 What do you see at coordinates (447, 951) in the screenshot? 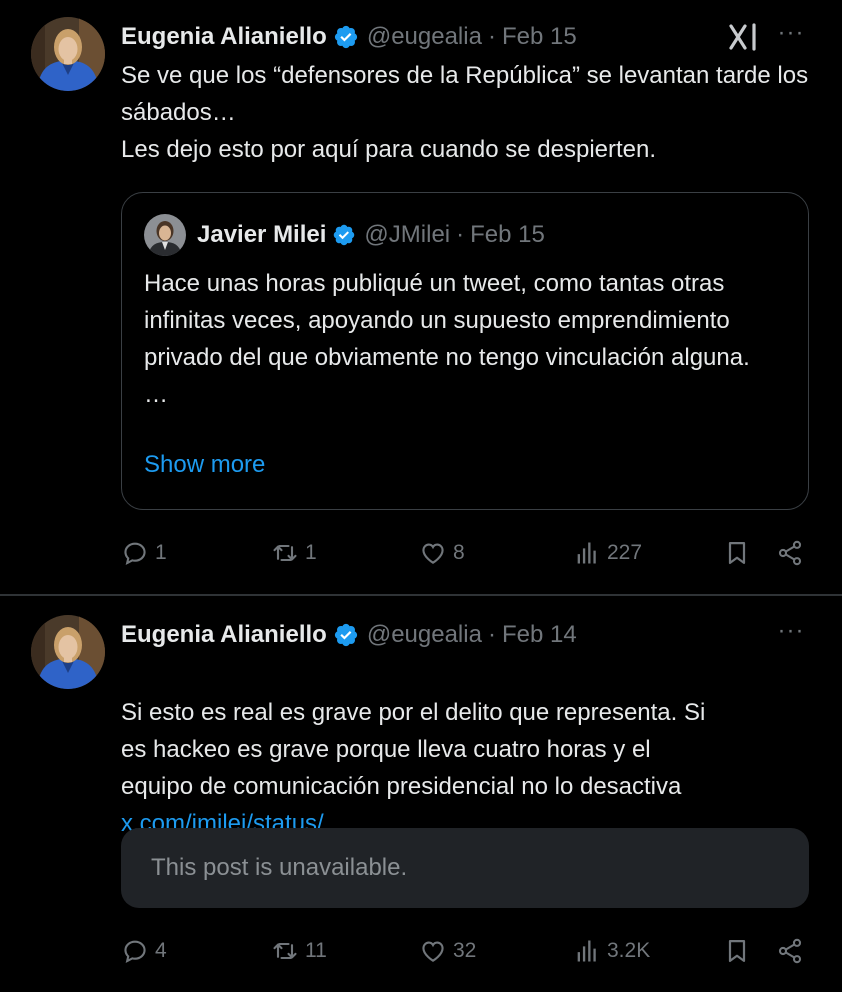
I see `like-button: 32` at bounding box center [447, 951].